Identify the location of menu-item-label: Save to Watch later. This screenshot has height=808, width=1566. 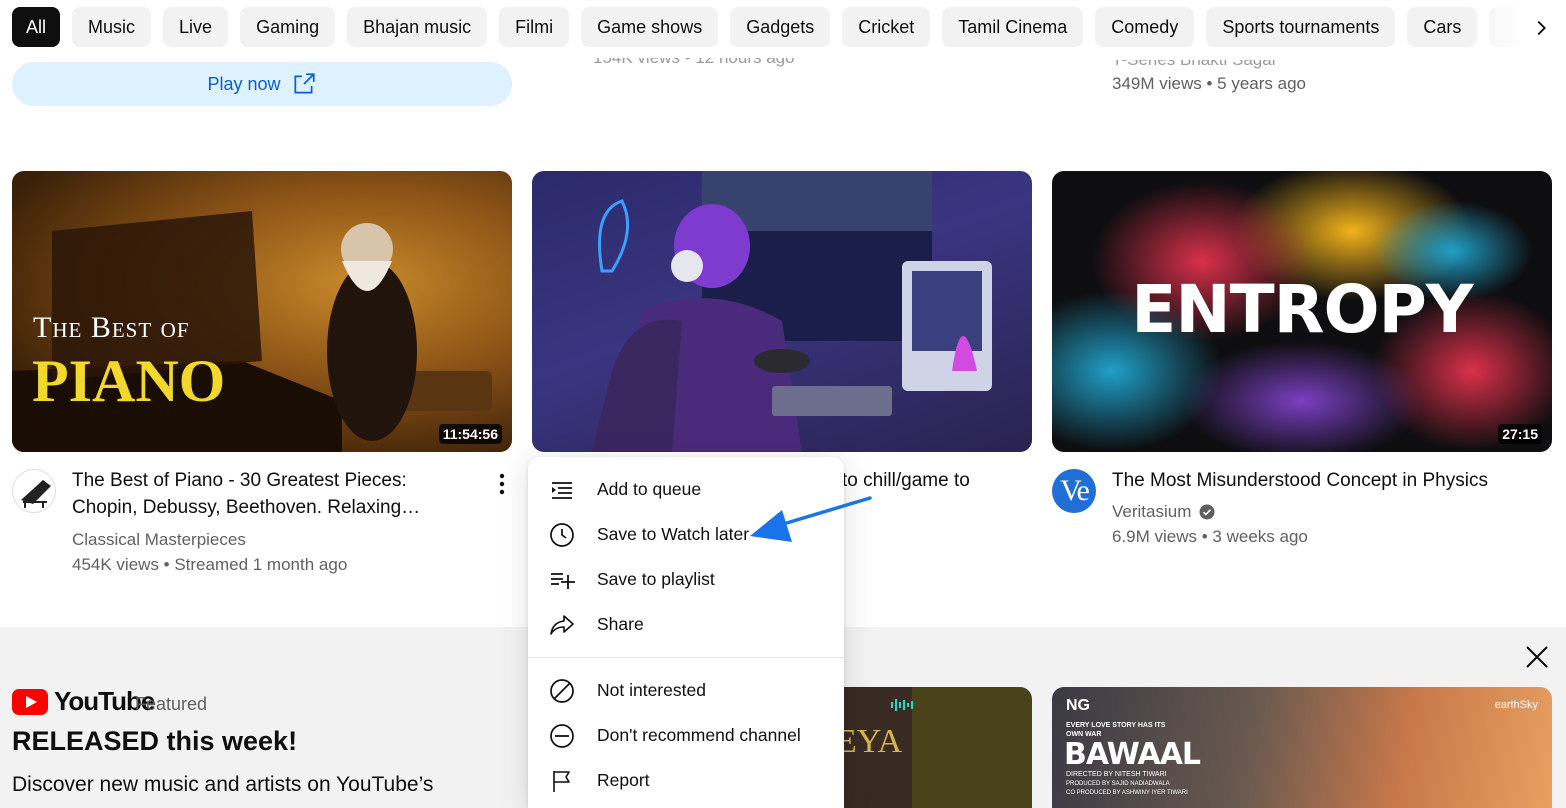
(673, 534).